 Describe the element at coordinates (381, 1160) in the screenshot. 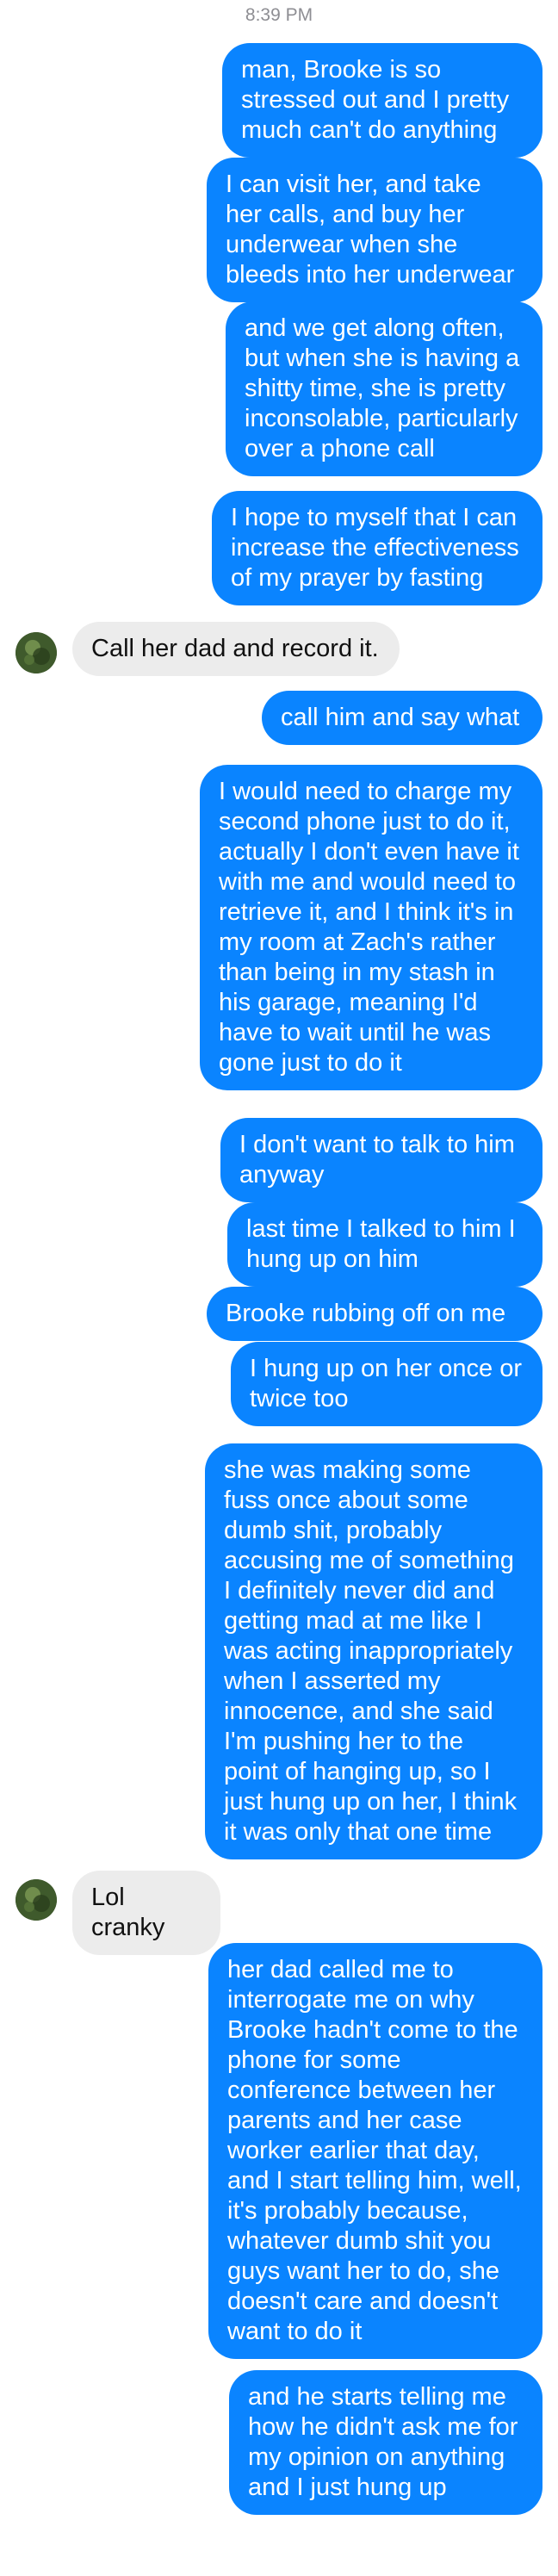

I see `outgoing-message: I don't want to talk to him anyway` at that location.